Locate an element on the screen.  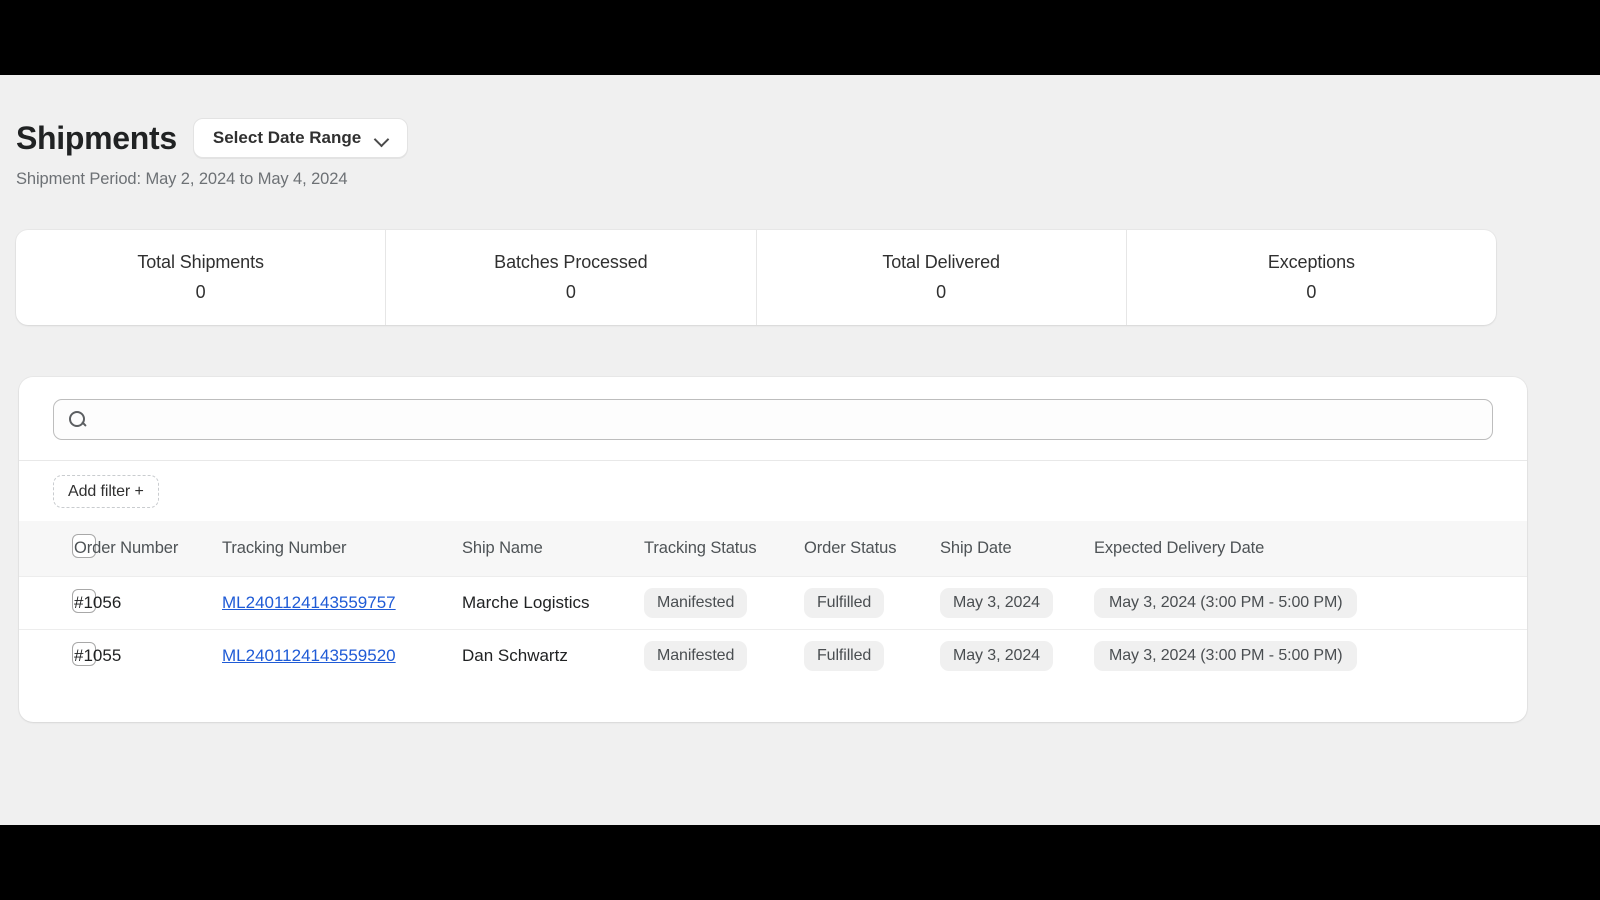
search-field-wrapper is located at coordinates (773, 419).